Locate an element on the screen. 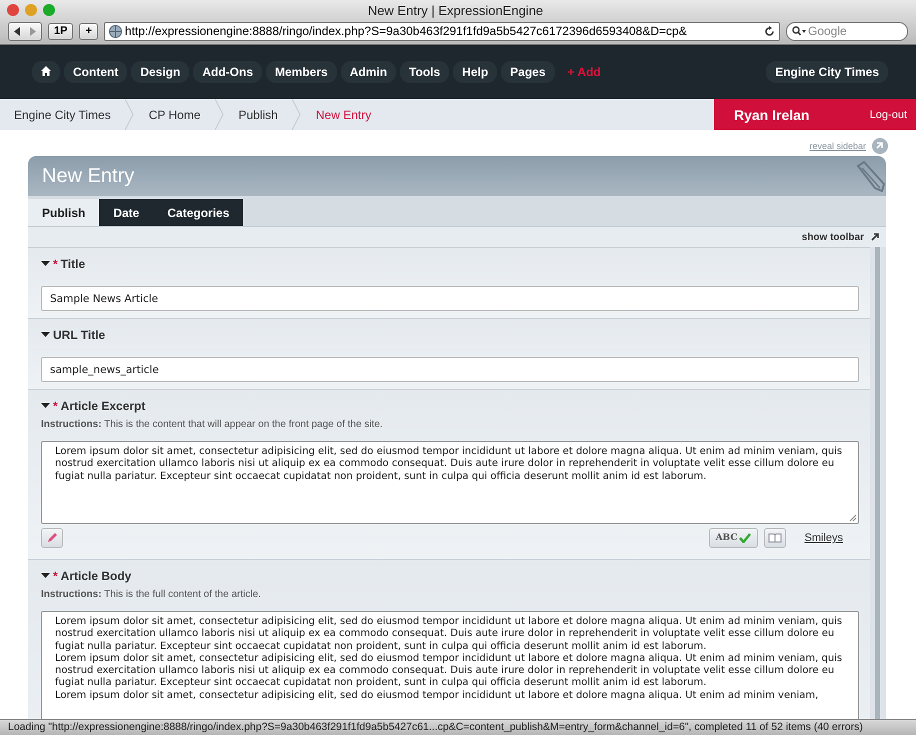 The height and width of the screenshot is (735, 916). field-label: Title is located at coordinates (73, 264).